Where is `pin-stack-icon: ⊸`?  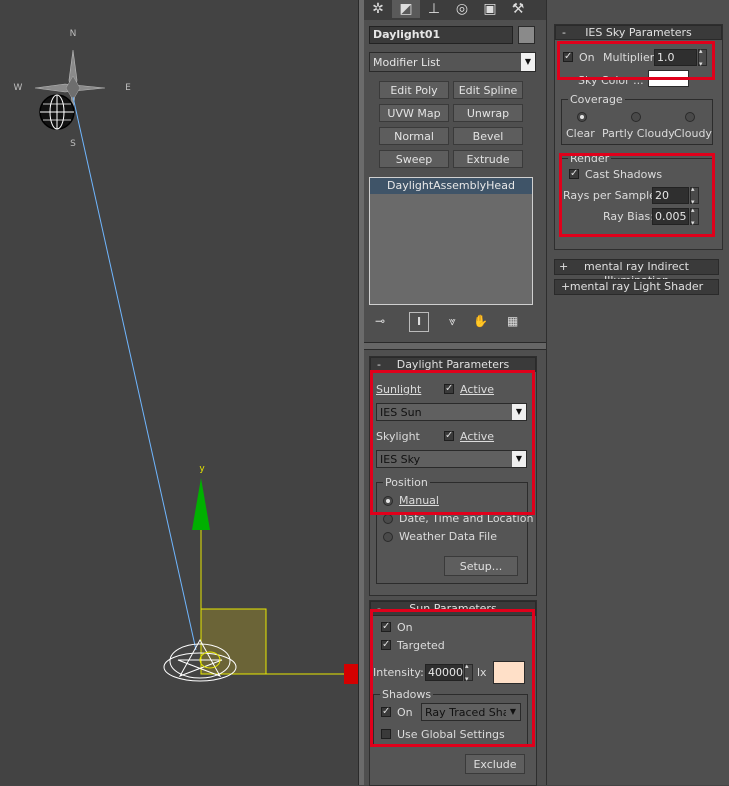 pin-stack-icon: ⊸ is located at coordinates (380, 321).